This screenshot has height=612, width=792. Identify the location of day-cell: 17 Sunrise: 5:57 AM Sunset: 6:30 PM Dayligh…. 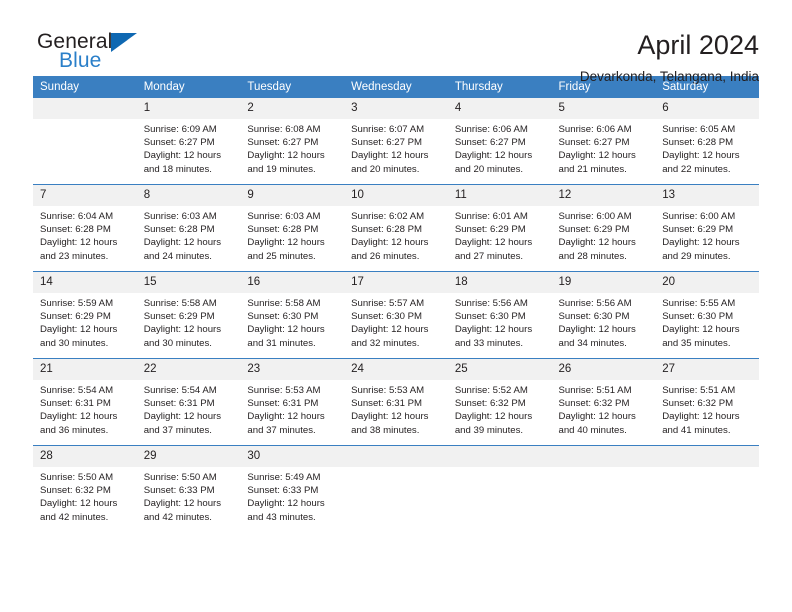
(396, 315).